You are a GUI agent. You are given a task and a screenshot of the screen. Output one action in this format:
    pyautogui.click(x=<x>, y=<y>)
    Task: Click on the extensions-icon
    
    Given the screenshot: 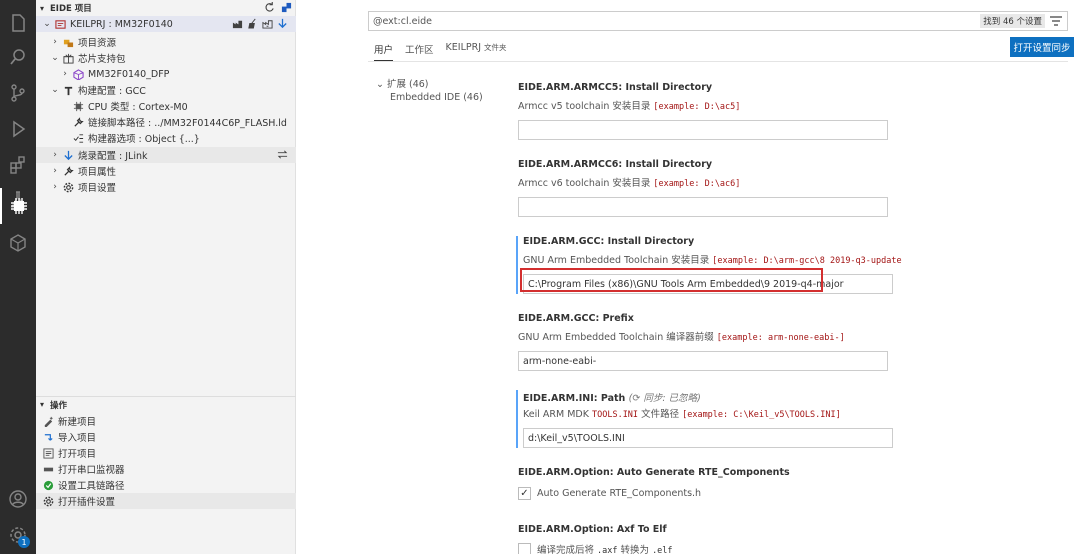 What is the action you would take?
    pyautogui.click(x=18, y=165)
    